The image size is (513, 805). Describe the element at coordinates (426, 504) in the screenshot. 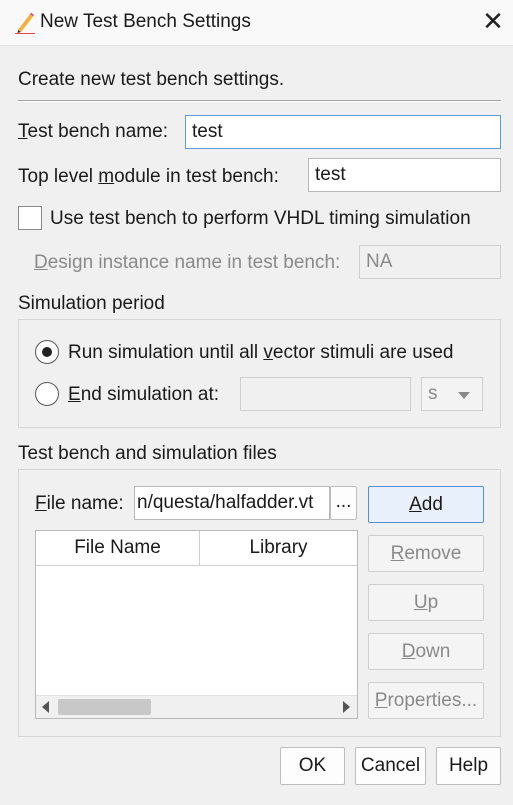

I see `add-button: Add` at that location.